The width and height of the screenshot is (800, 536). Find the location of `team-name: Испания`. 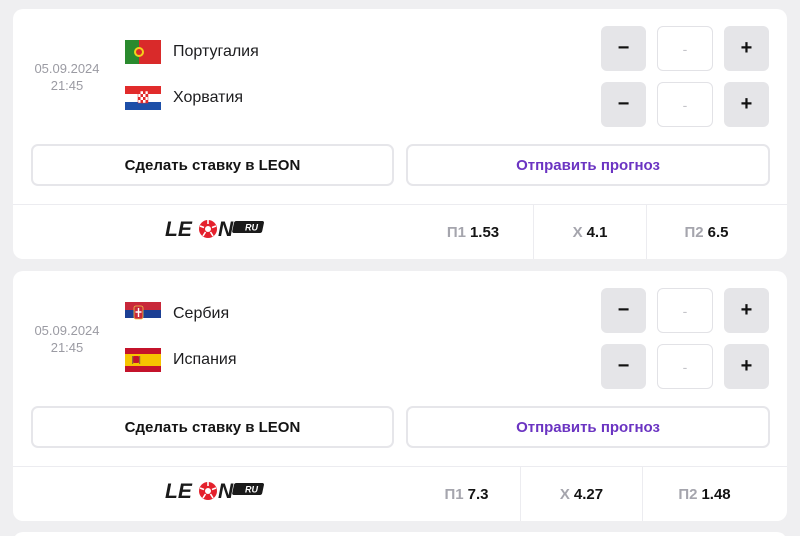

team-name: Испания is located at coordinates (205, 359).